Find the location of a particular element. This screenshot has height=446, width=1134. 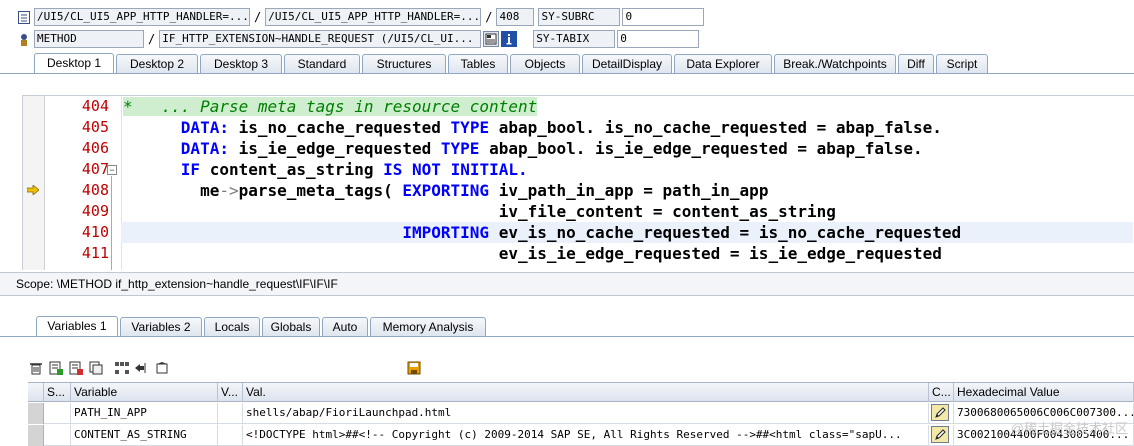

event-type-field: METHOD is located at coordinates (89, 39).